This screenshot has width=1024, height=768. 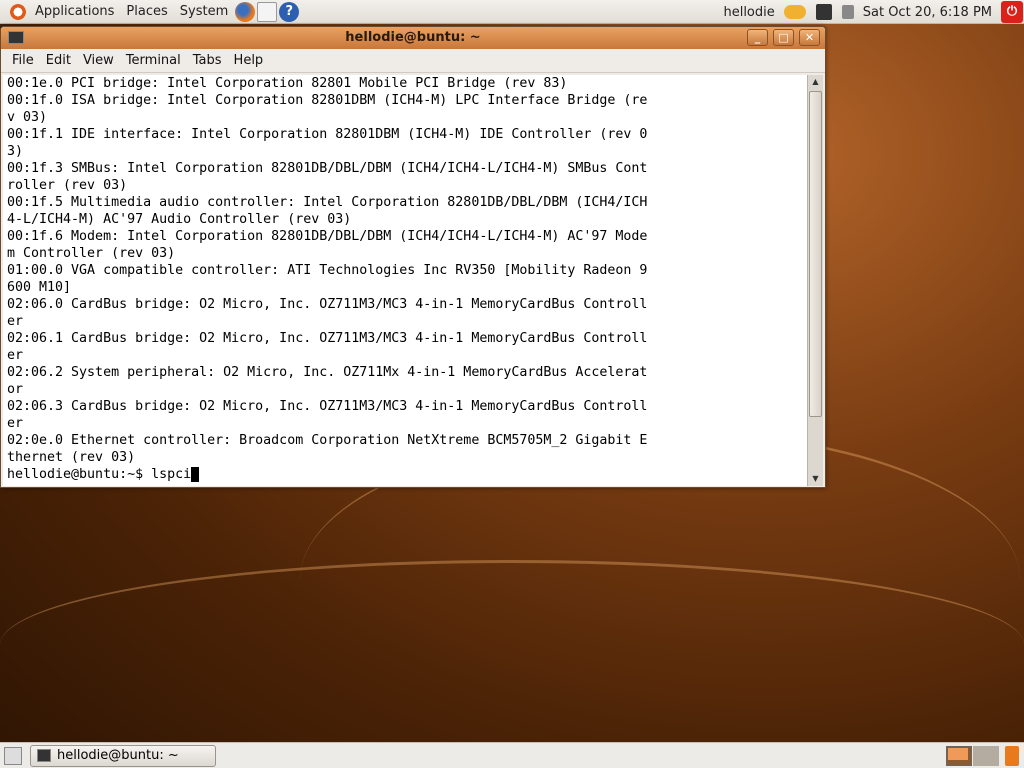 I want to click on terminal-prompt: hellodie@buntu:~$ lspci, so click(x=407, y=474).